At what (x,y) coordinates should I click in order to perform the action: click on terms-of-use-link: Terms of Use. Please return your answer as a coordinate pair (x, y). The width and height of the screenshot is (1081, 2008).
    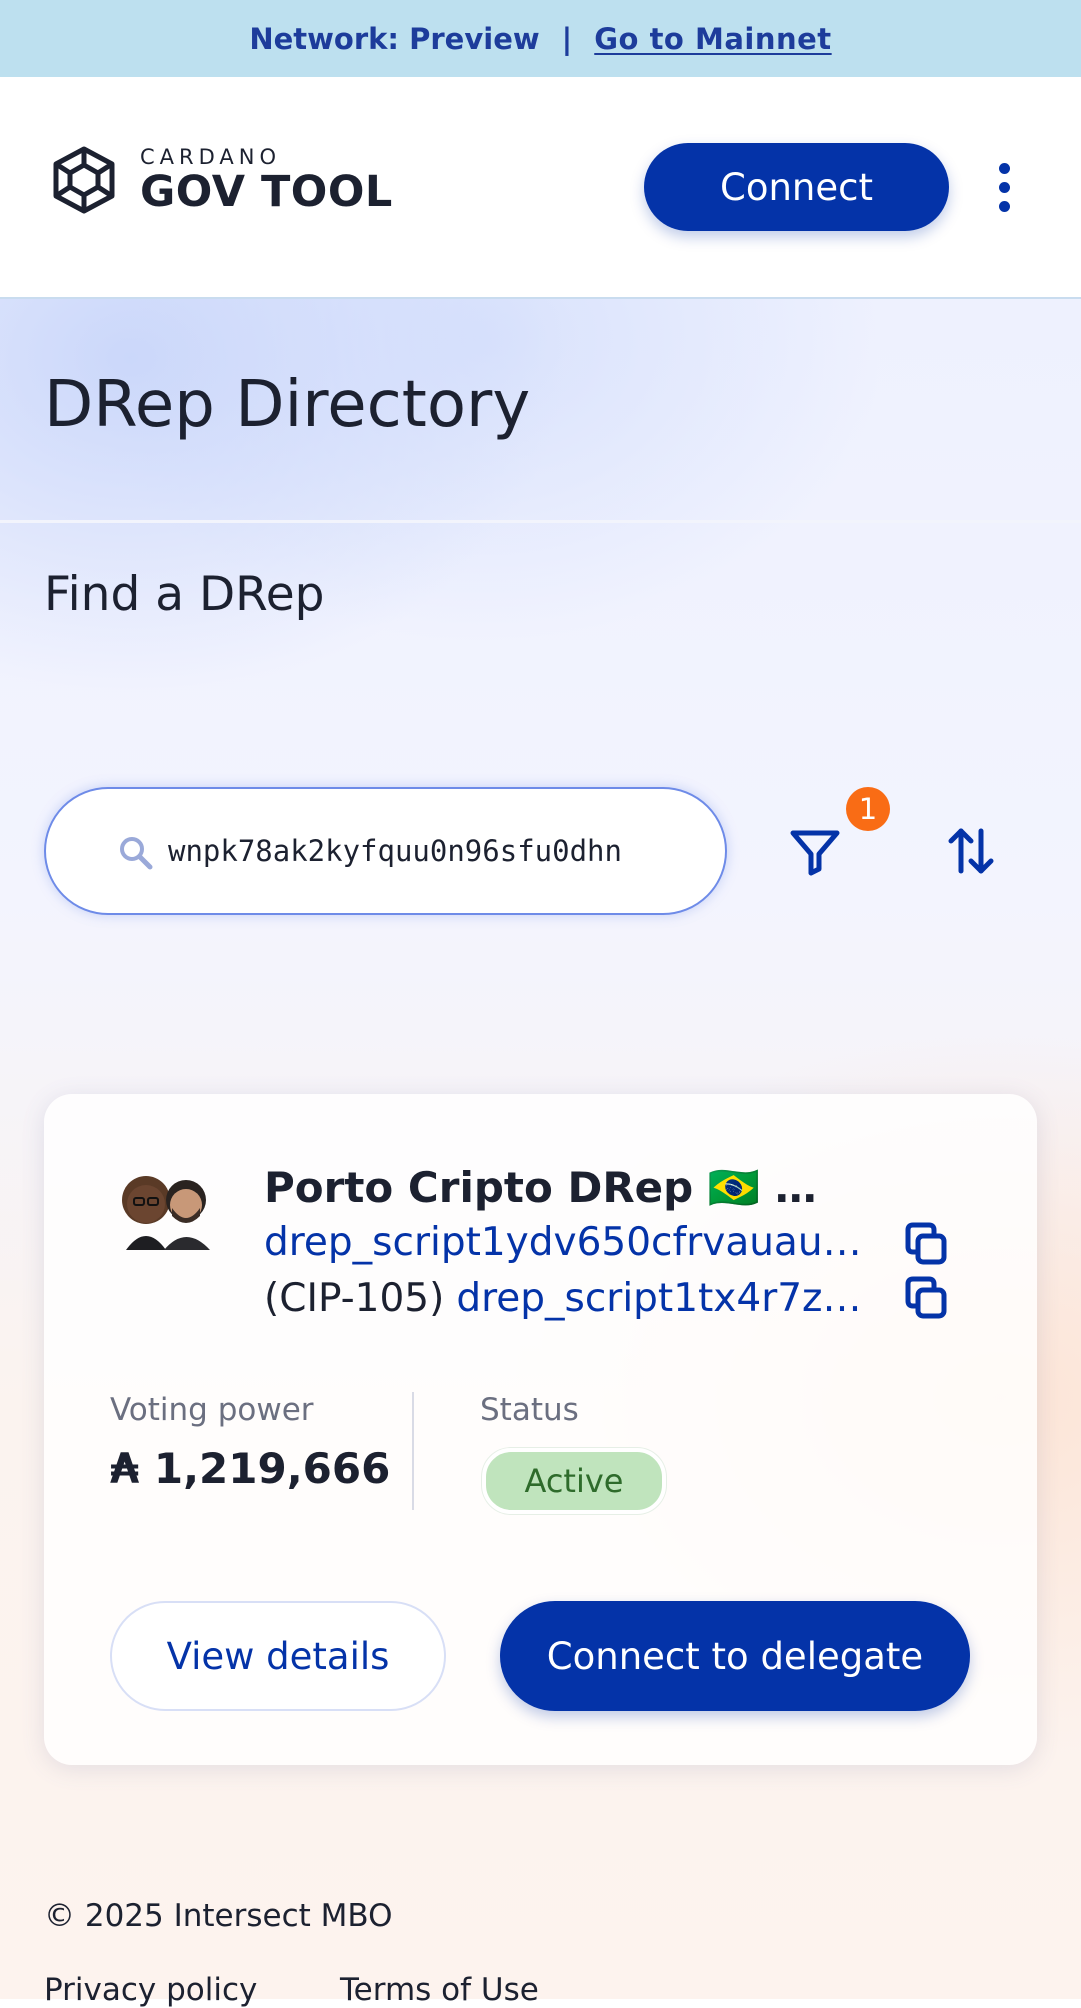
    Looking at the image, I should click on (439, 1990).